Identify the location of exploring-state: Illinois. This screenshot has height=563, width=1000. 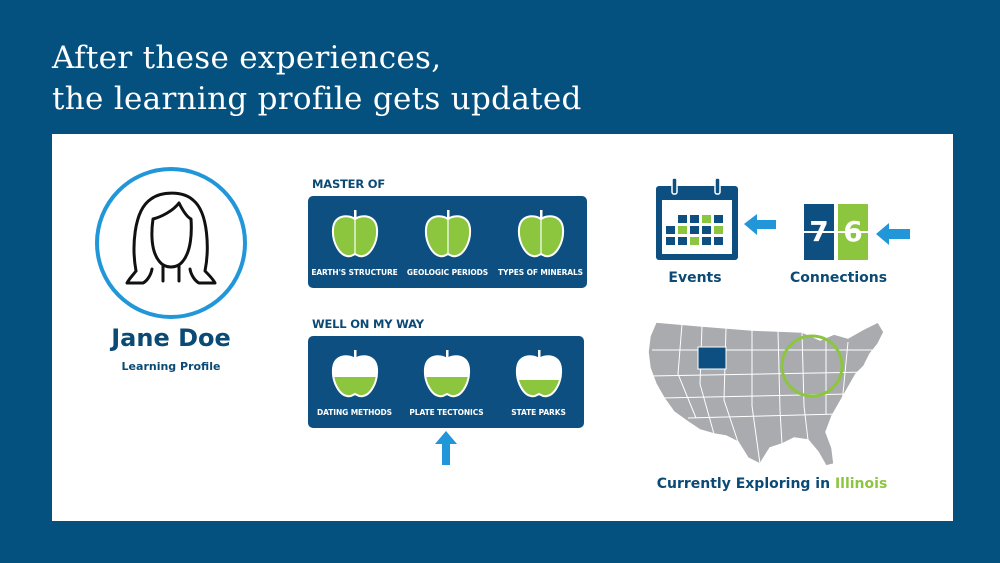
(861, 484).